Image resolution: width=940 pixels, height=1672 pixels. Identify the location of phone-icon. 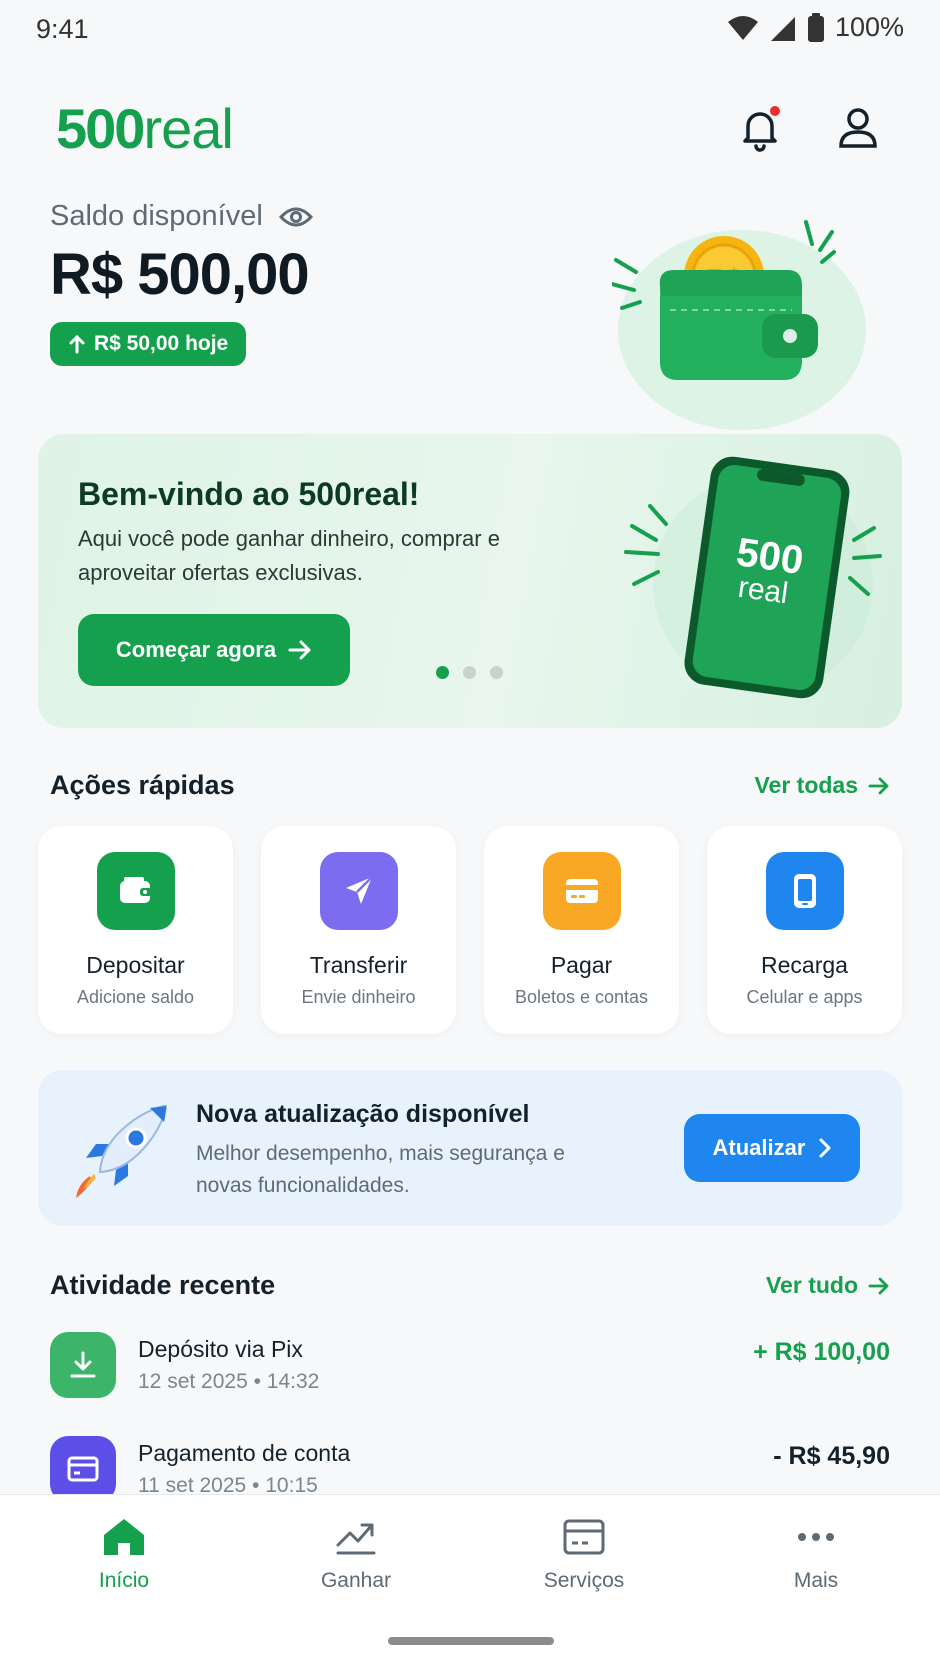
(804, 891).